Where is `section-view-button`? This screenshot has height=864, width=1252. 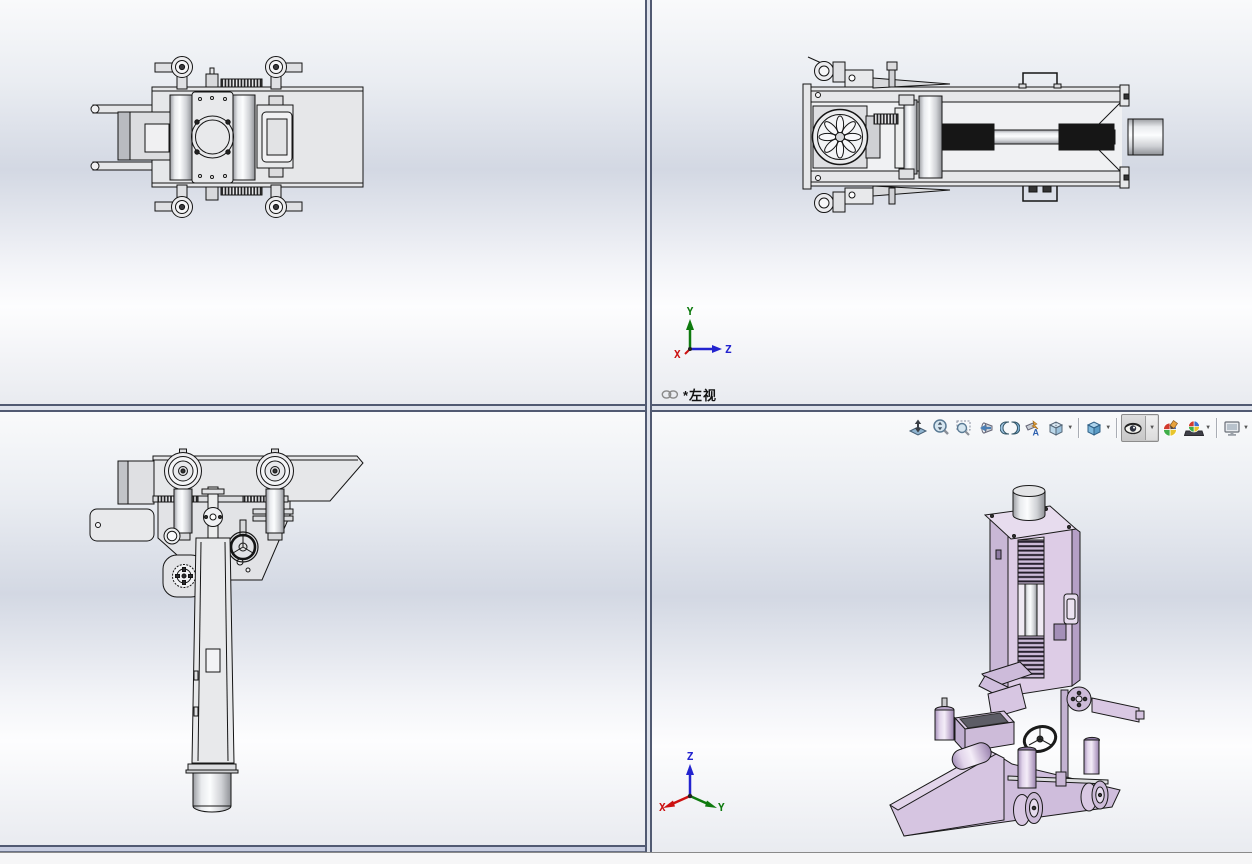 section-view-button is located at coordinates (1010, 428).